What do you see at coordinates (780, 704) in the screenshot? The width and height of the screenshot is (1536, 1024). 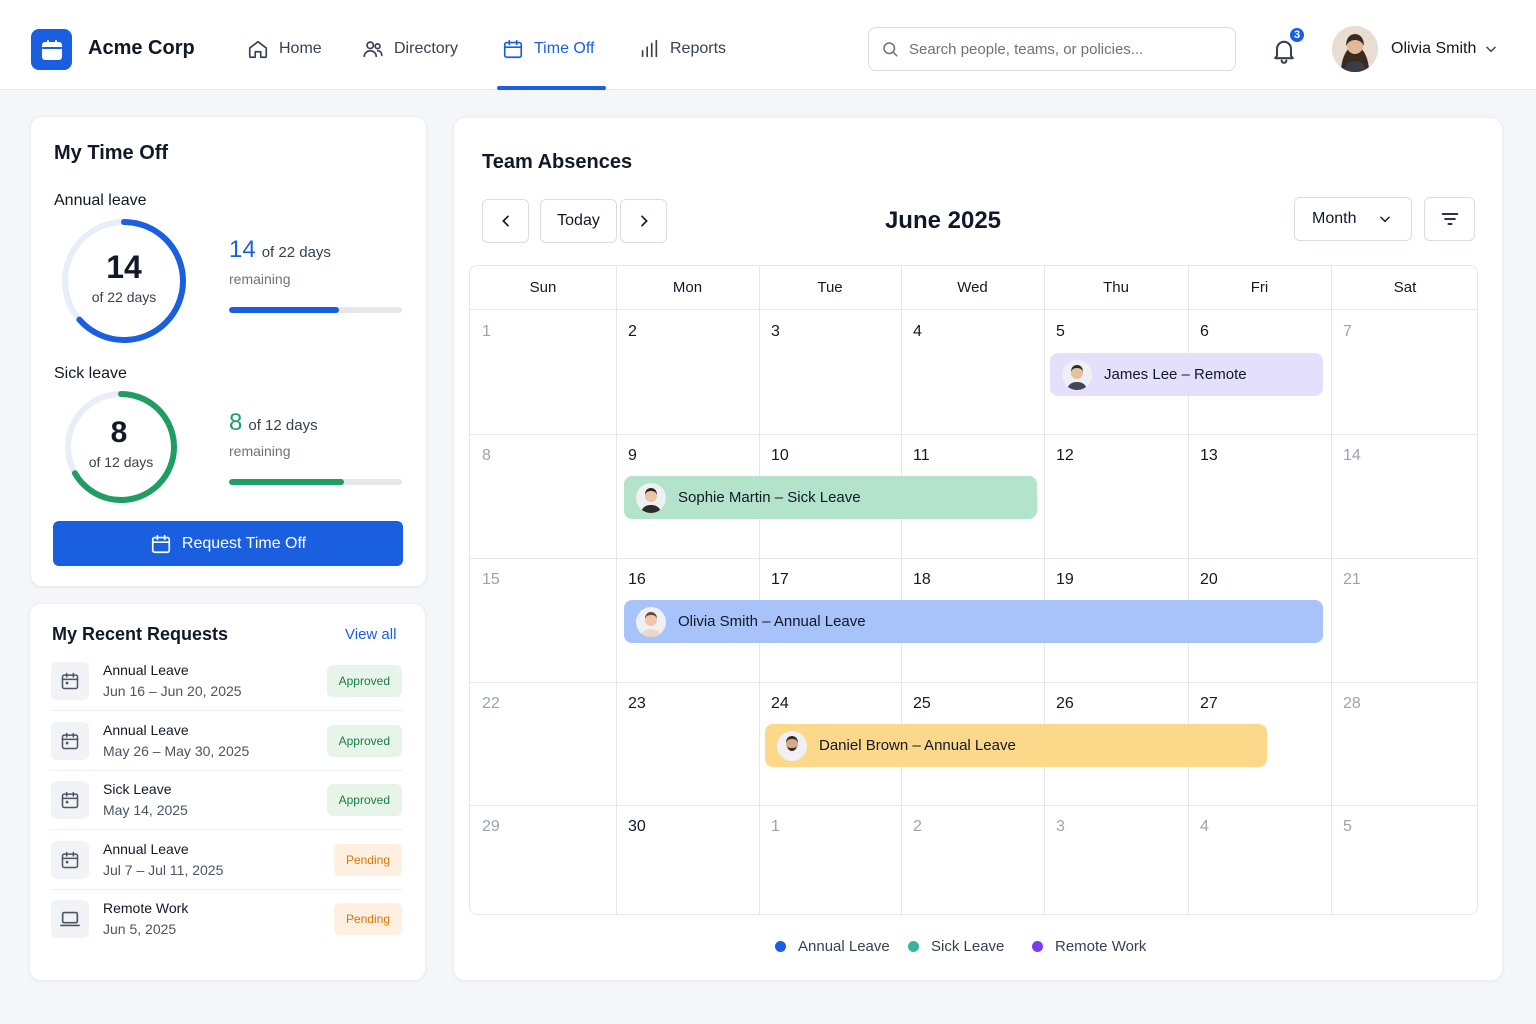 I see `calendar-day: 24` at bounding box center [780, 704].